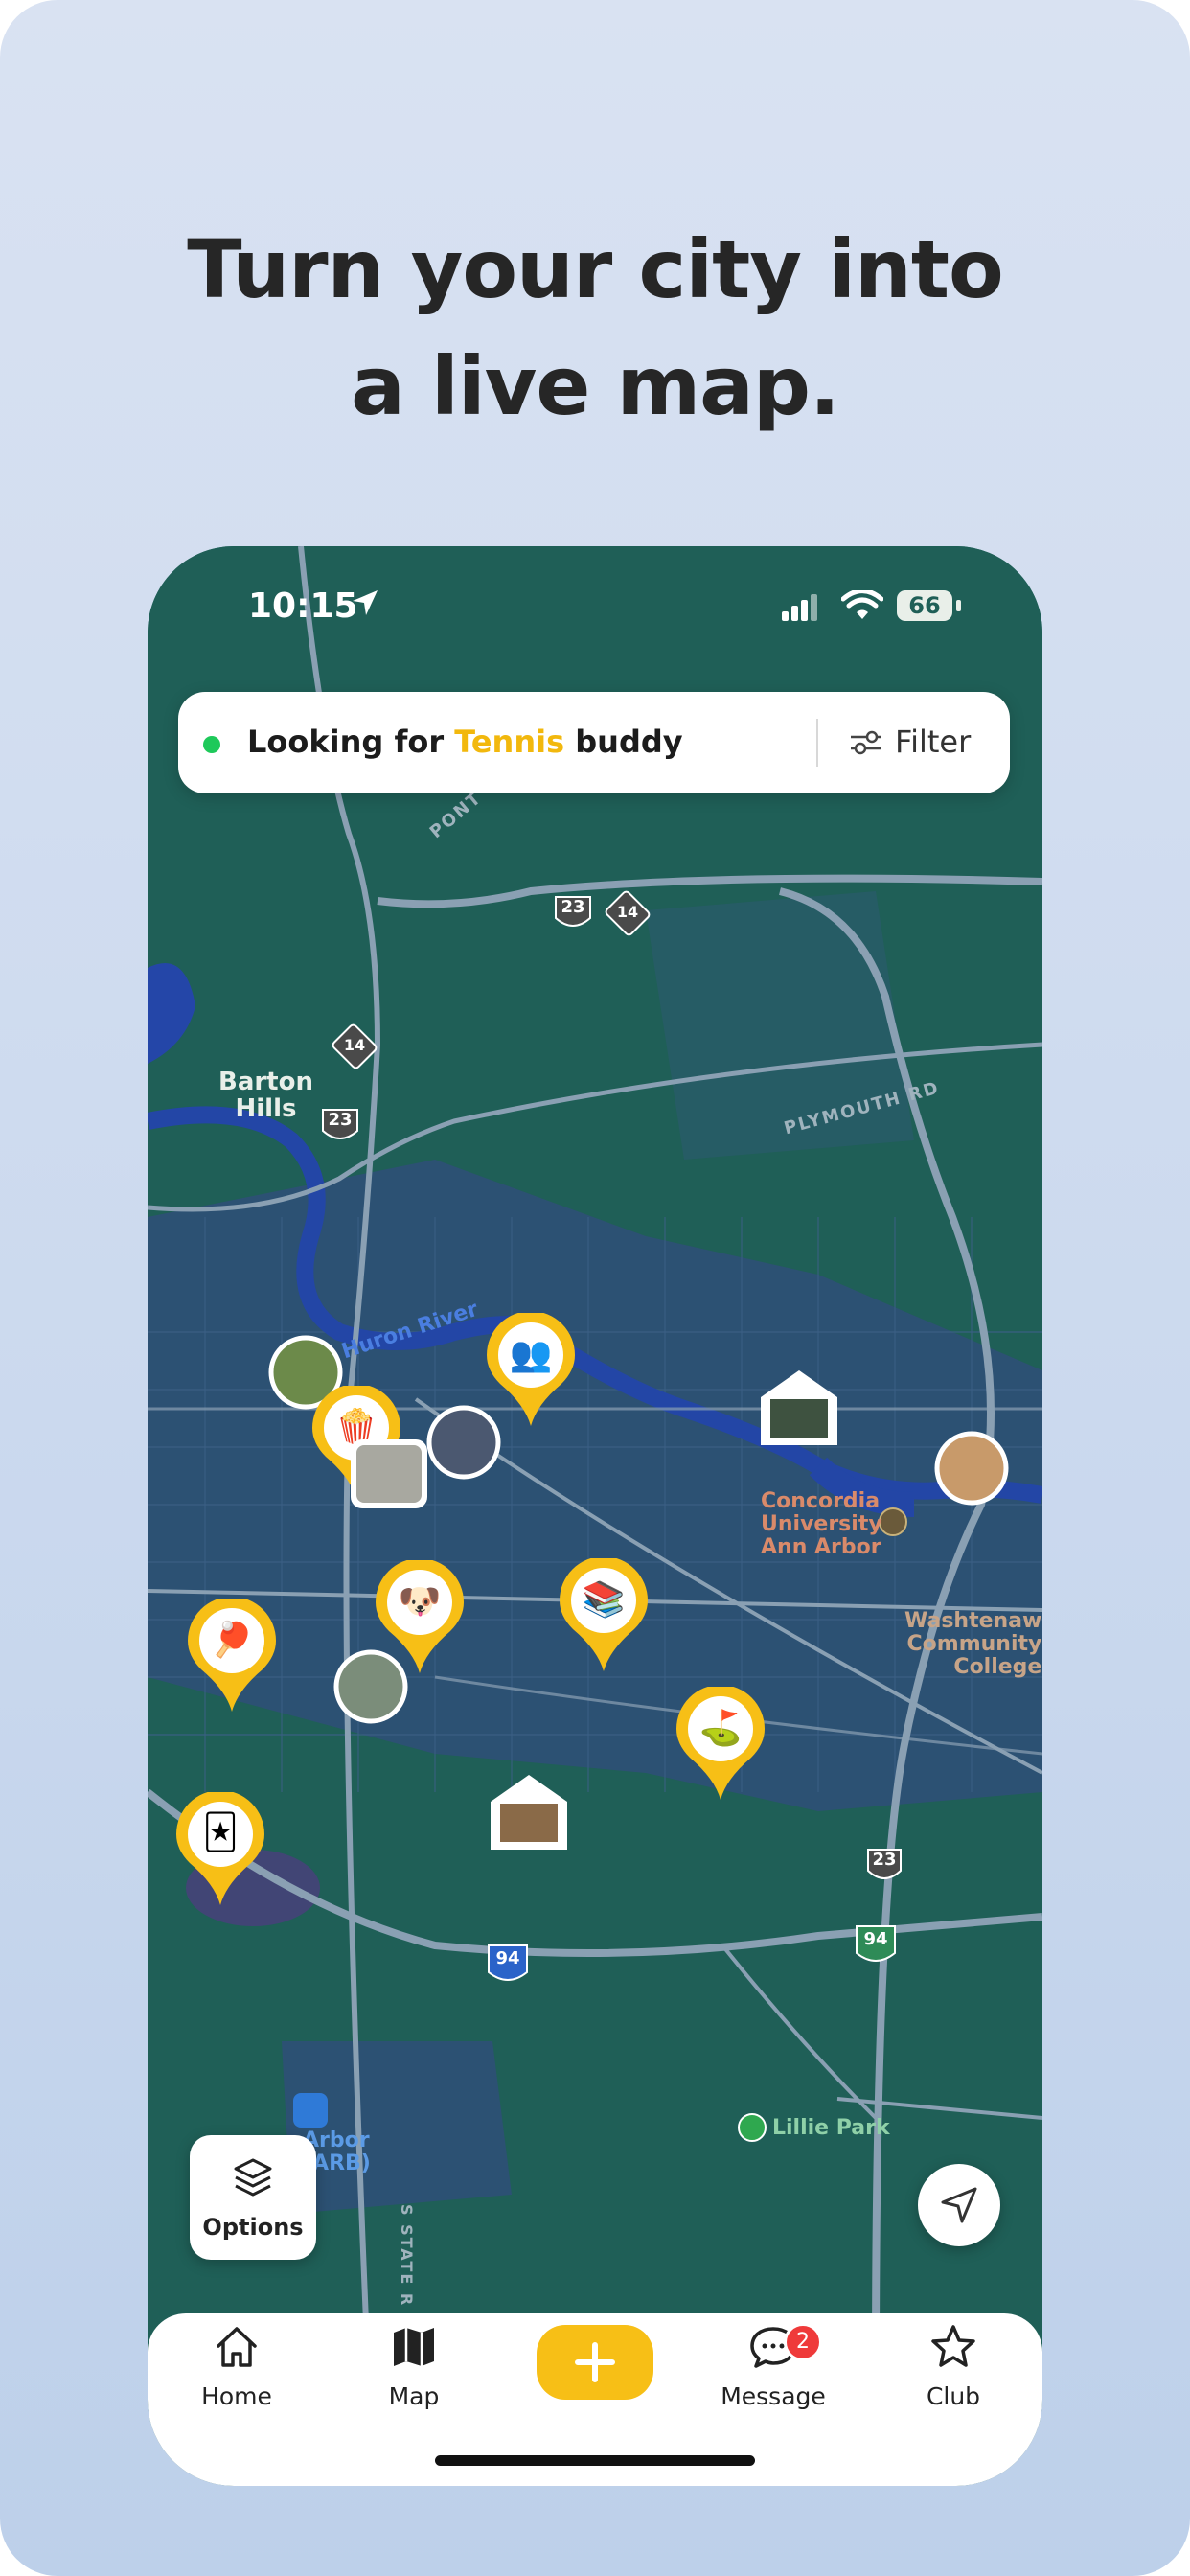 This screenshot has width=1190, height=2576. I want to click on pin-pickleball: 🏓, so click(232, 1655).